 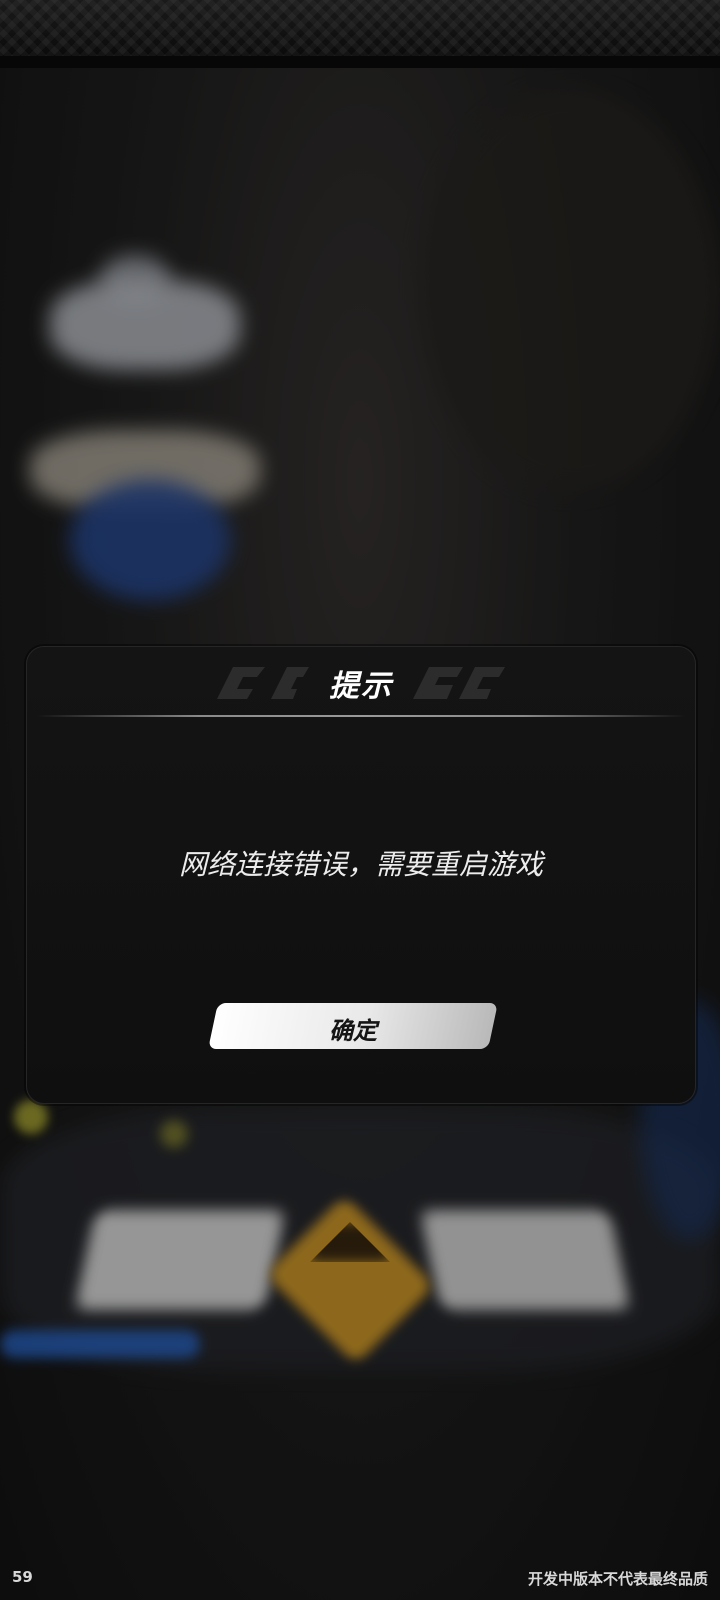 What do you see at coordinates (22, 1577) in the screenshot?
I see `fps-counter: 59` at bounding box center [22, 1577].